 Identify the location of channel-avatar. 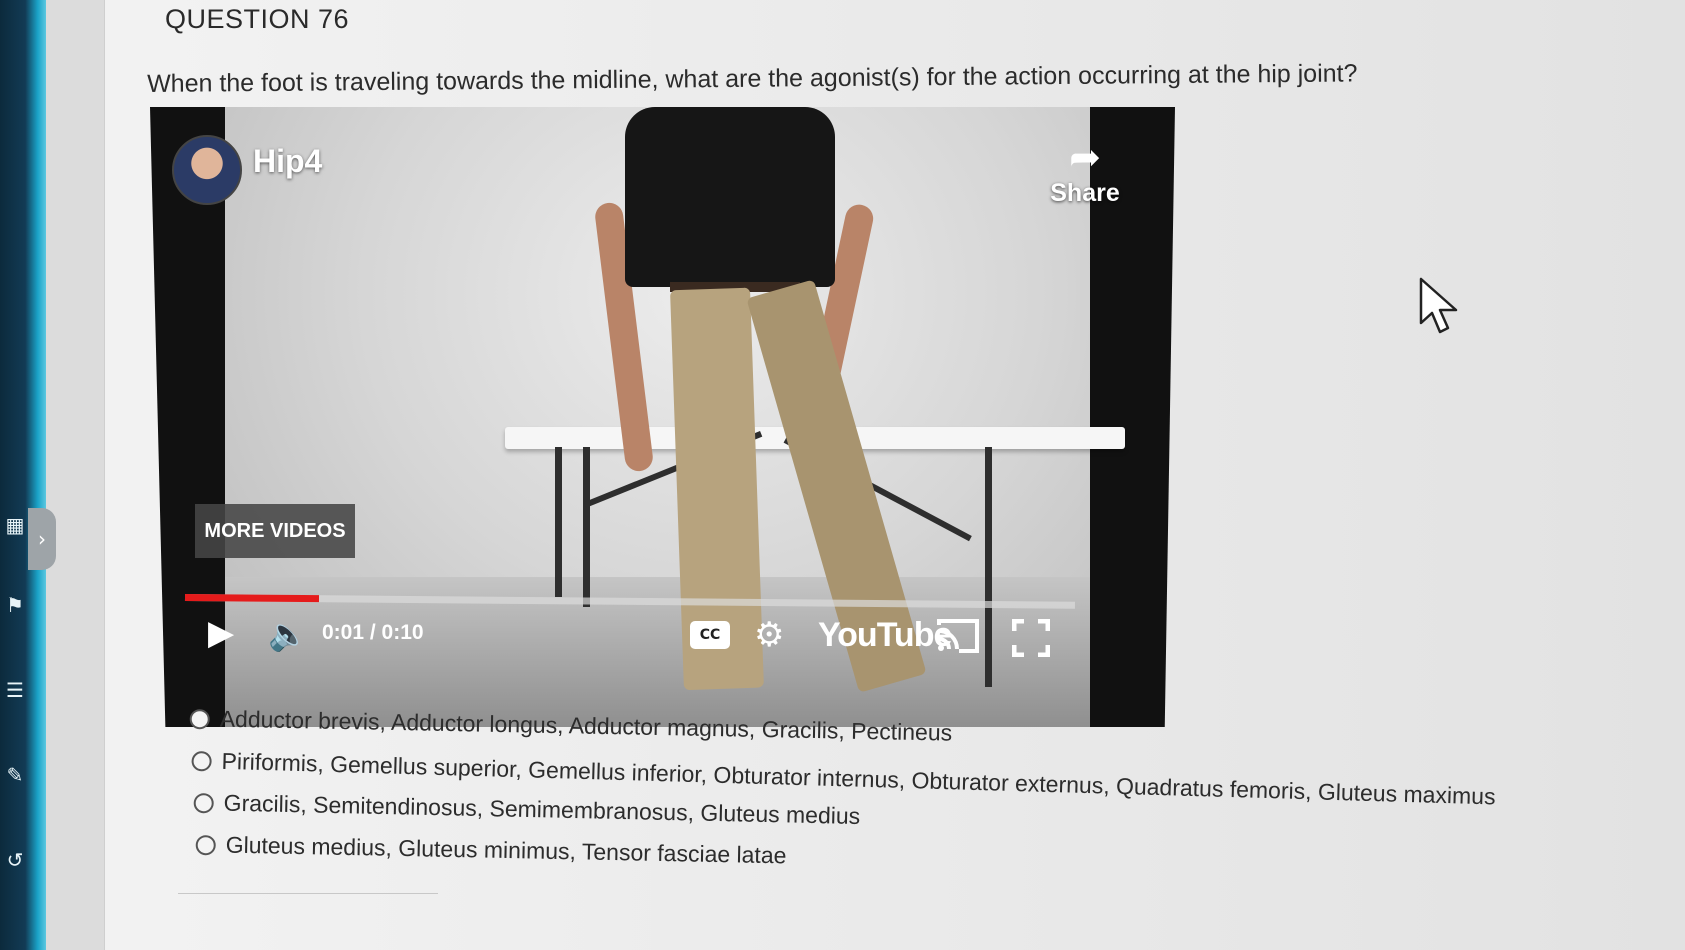
(207, 170).